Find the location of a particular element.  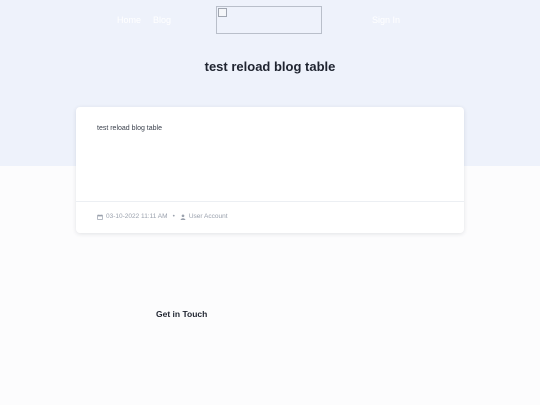

nav-home-link: Home is located at coordinates (129, 20).